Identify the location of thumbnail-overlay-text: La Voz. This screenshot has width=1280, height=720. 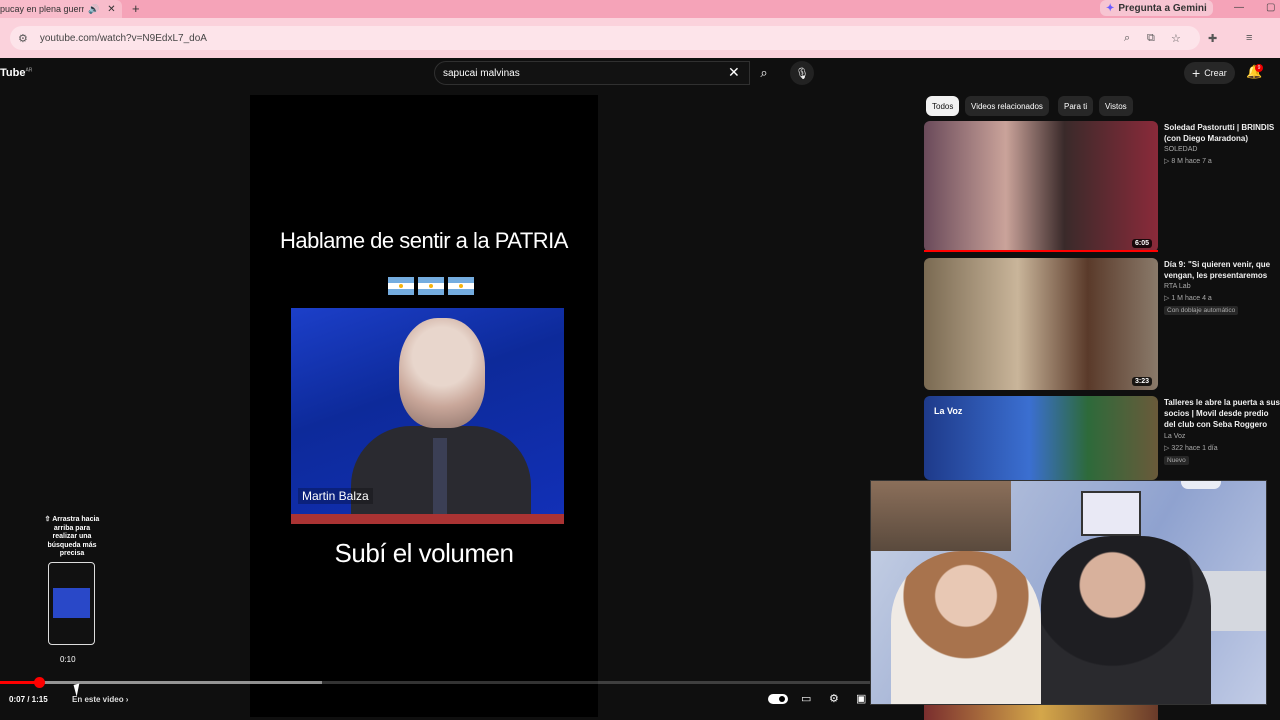
(948, 411).